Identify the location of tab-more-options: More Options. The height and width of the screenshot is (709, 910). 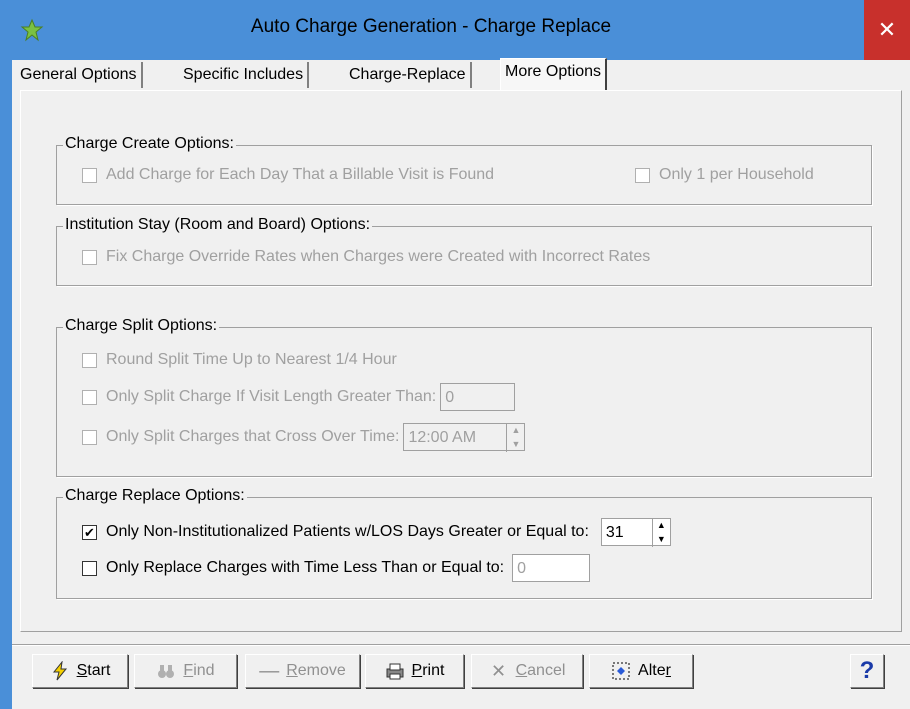
(554, 74).